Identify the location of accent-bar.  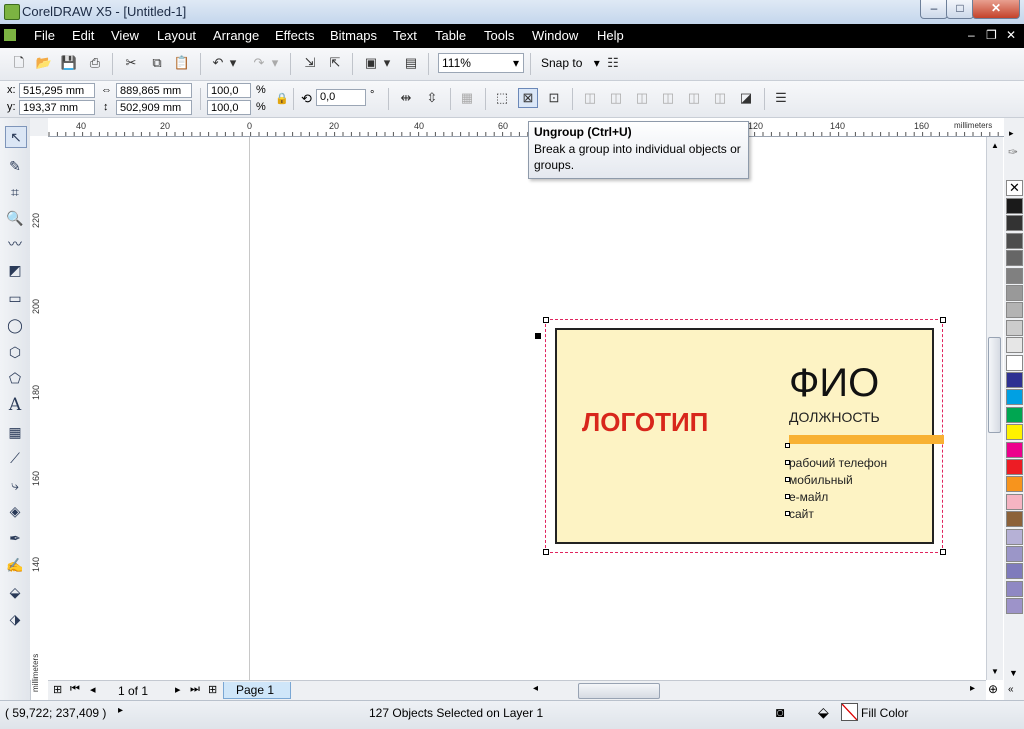
(866, 439).